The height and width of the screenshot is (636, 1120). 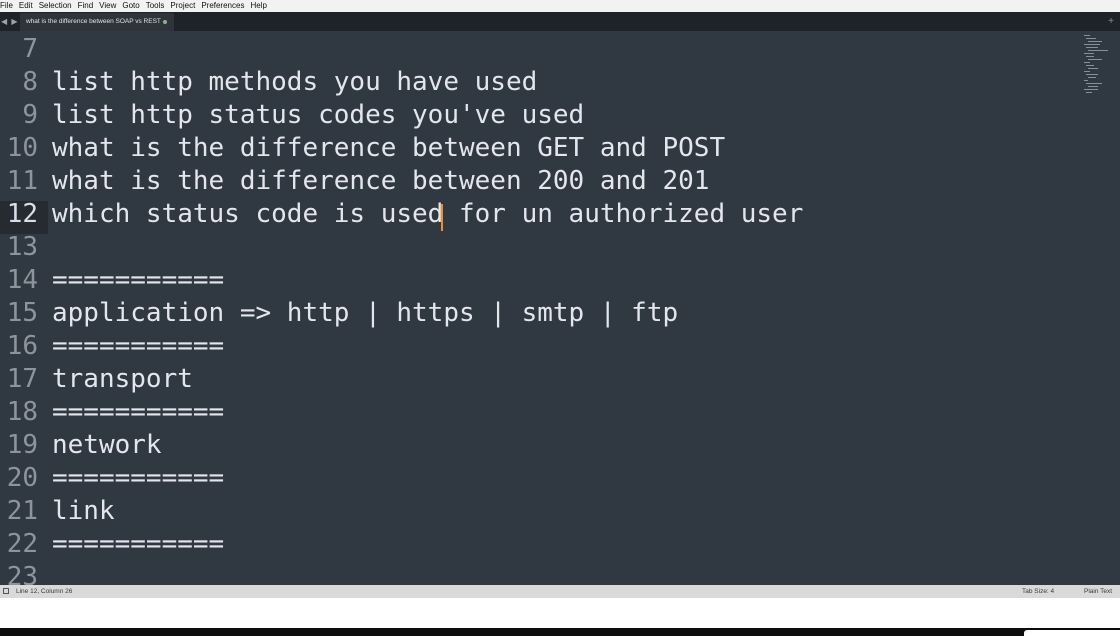 I want to click on line-number: 22, so click(x=22, y=544).